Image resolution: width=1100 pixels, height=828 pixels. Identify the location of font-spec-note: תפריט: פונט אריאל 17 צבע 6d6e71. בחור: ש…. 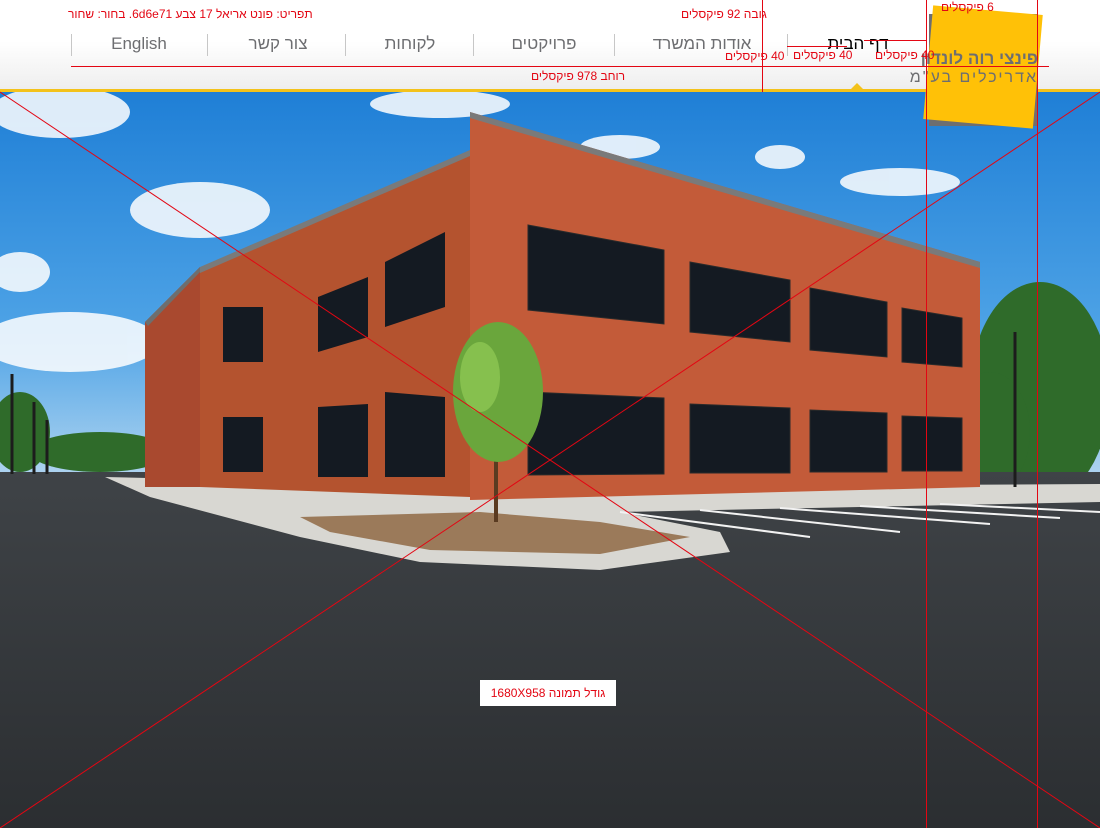
(190, 14).